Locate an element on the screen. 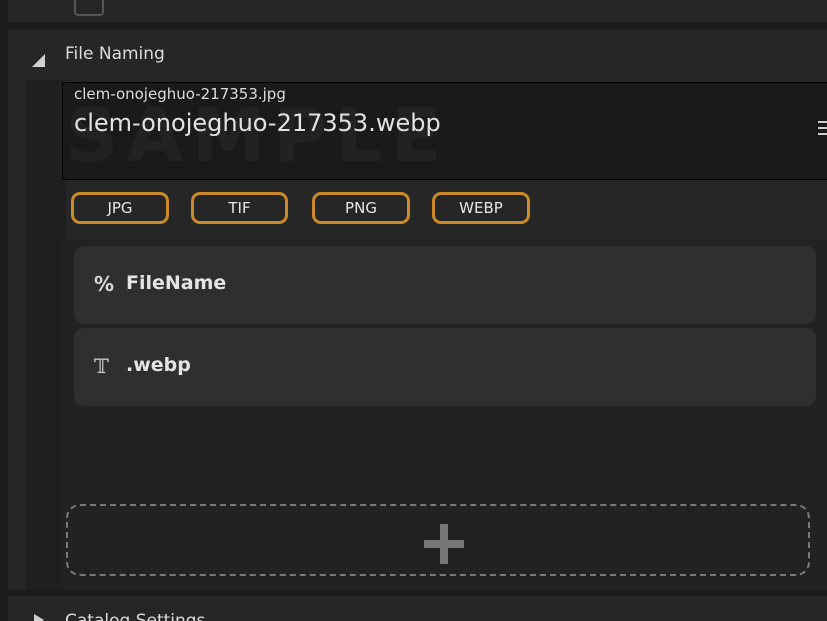 The height and width of the screenshot is (621, 827). token-label: .webp is located at coordinates (158, 365).